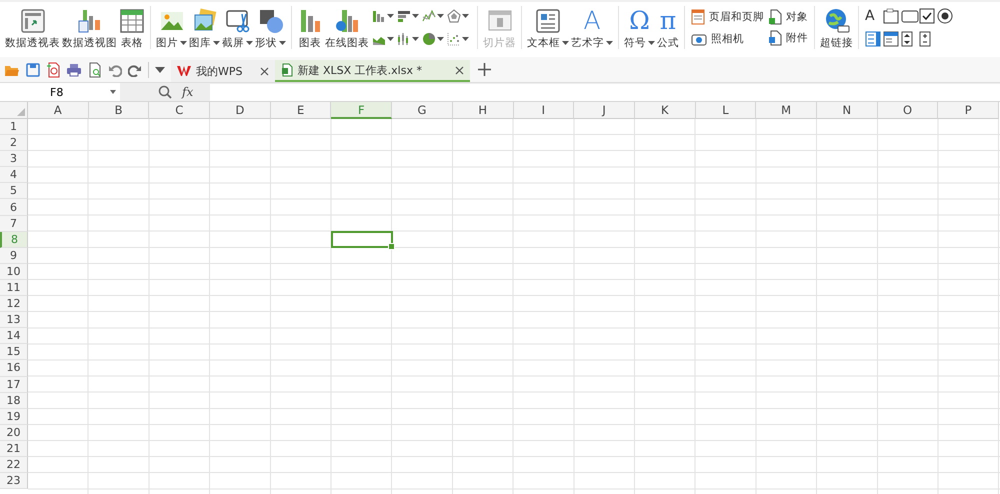  Describe the element at coordinates (14, 368) in the screenshot. I see `row-header: 16` at that location.